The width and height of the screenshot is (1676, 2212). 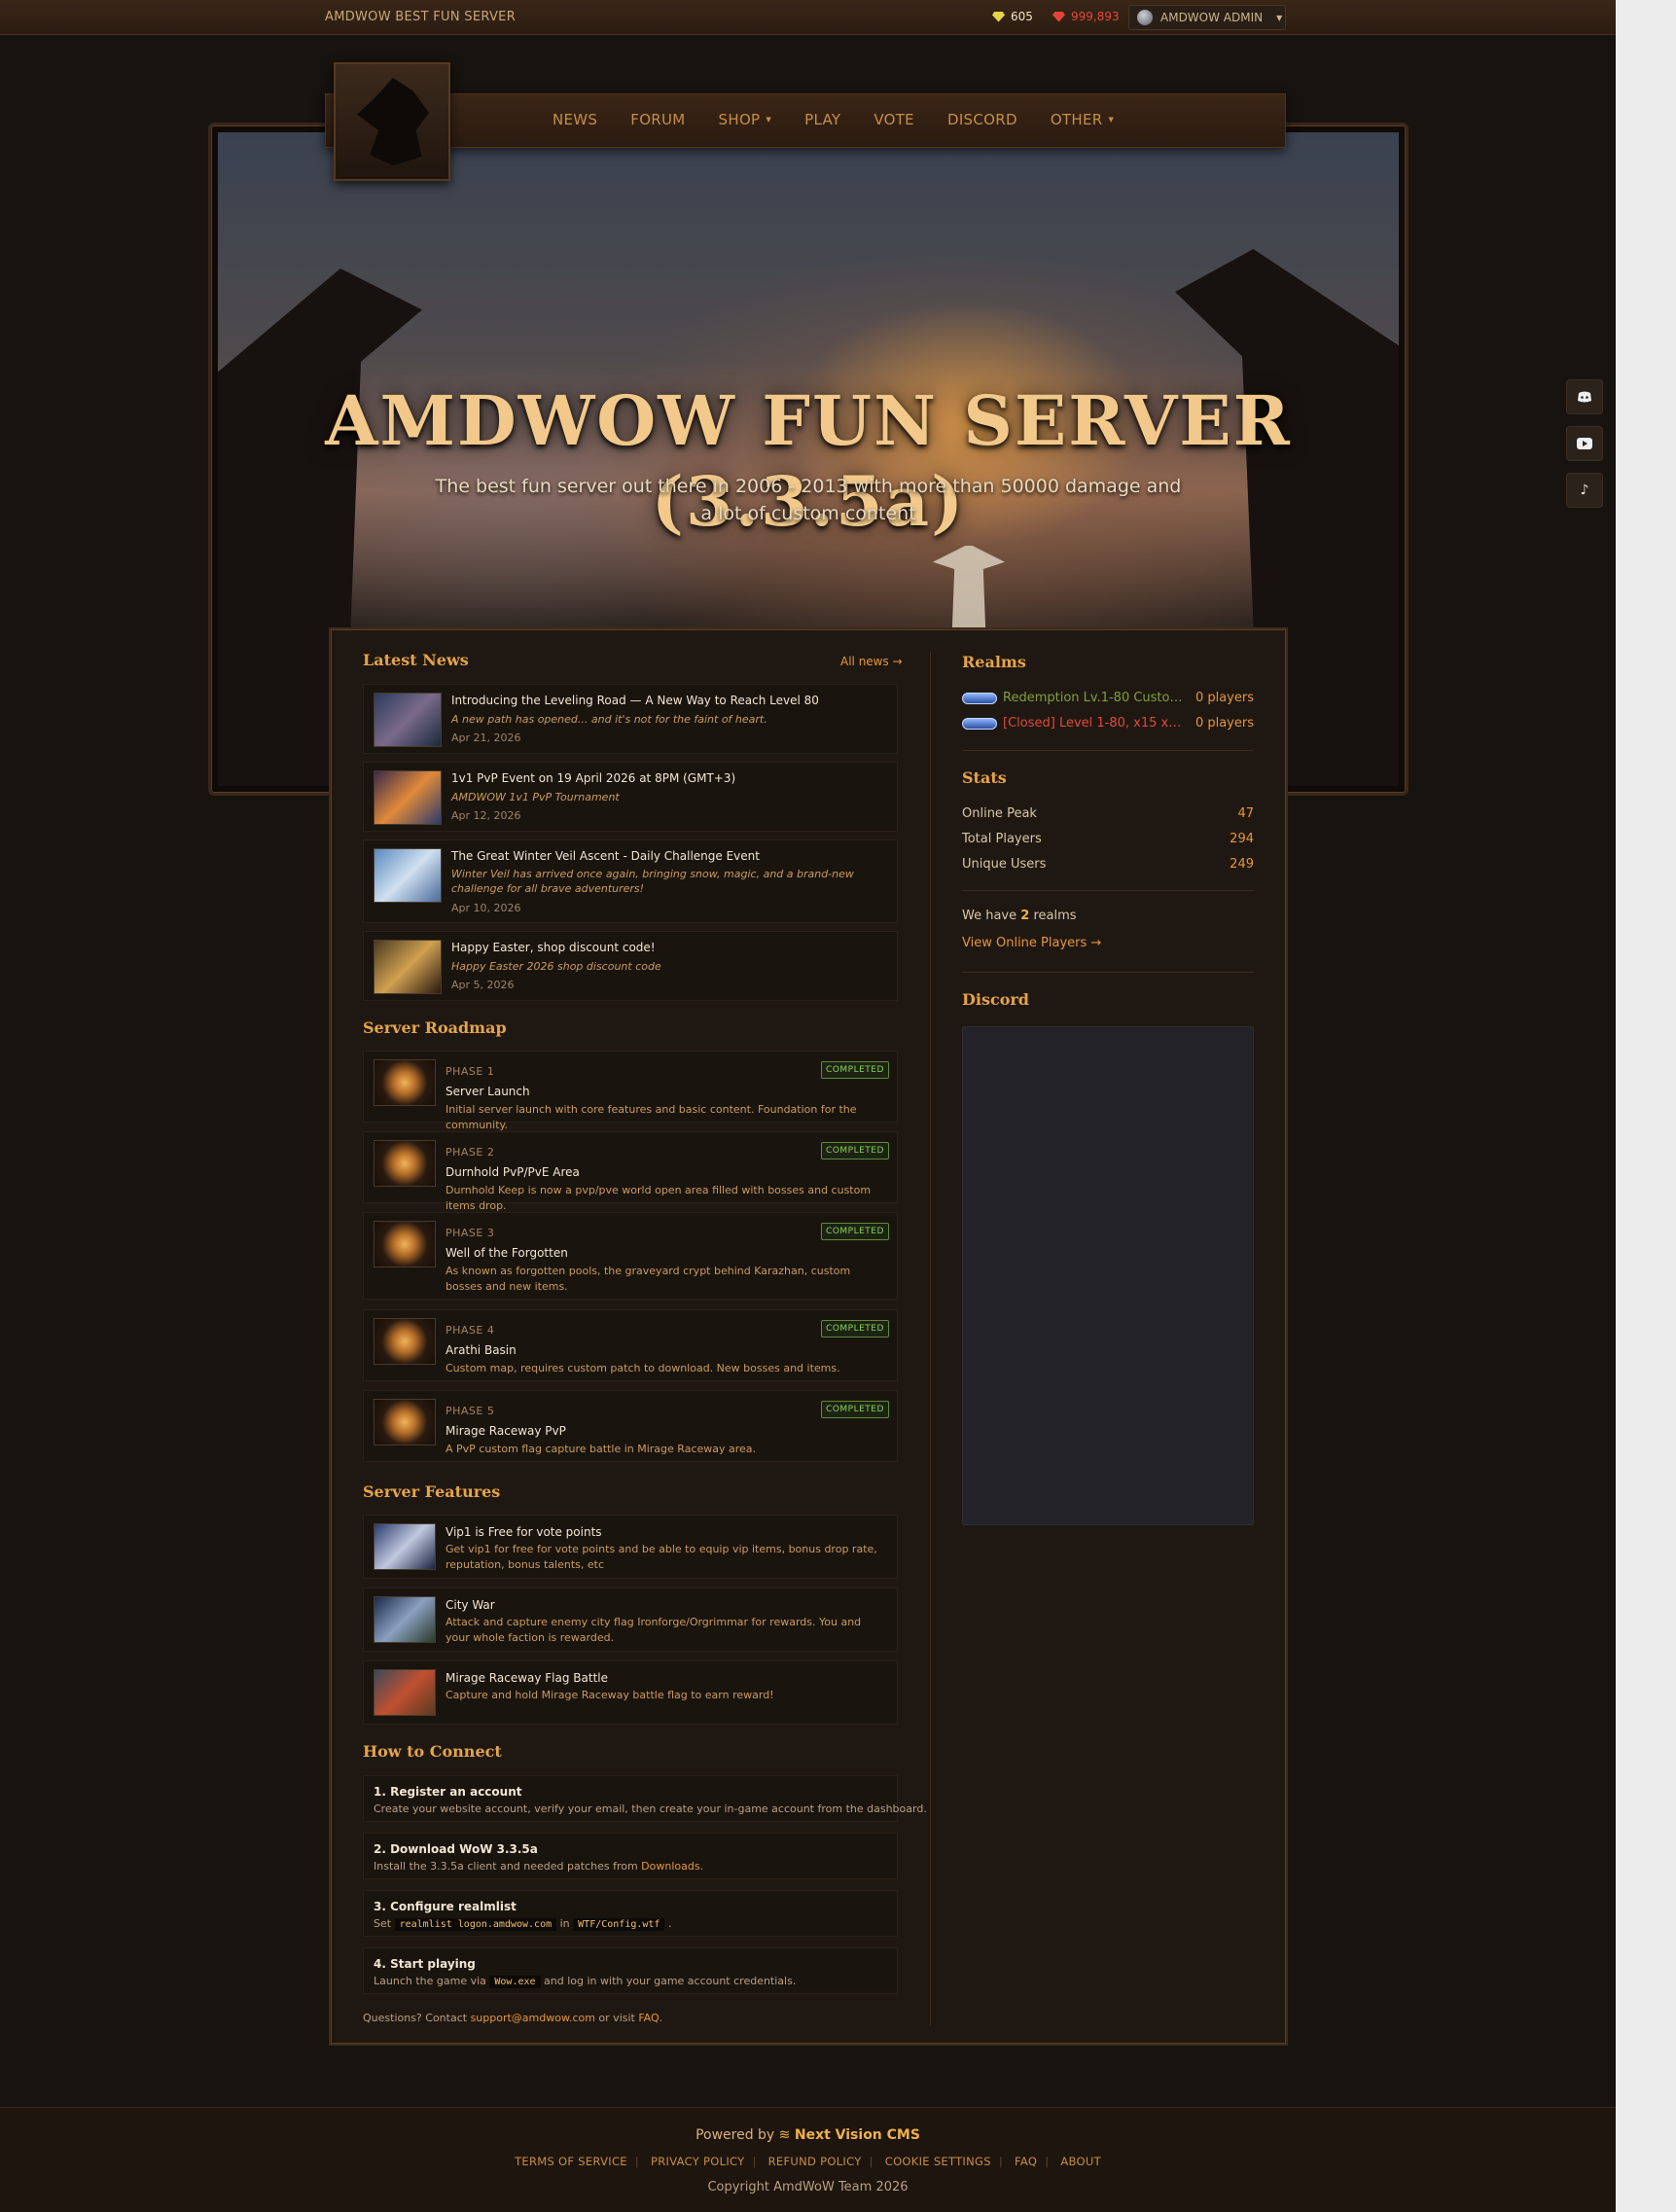 What do you see at coordinates (1082, 119) in the screenshot?
I see `nav-other: OTHER ▼` at bounding box center [1082, 119].